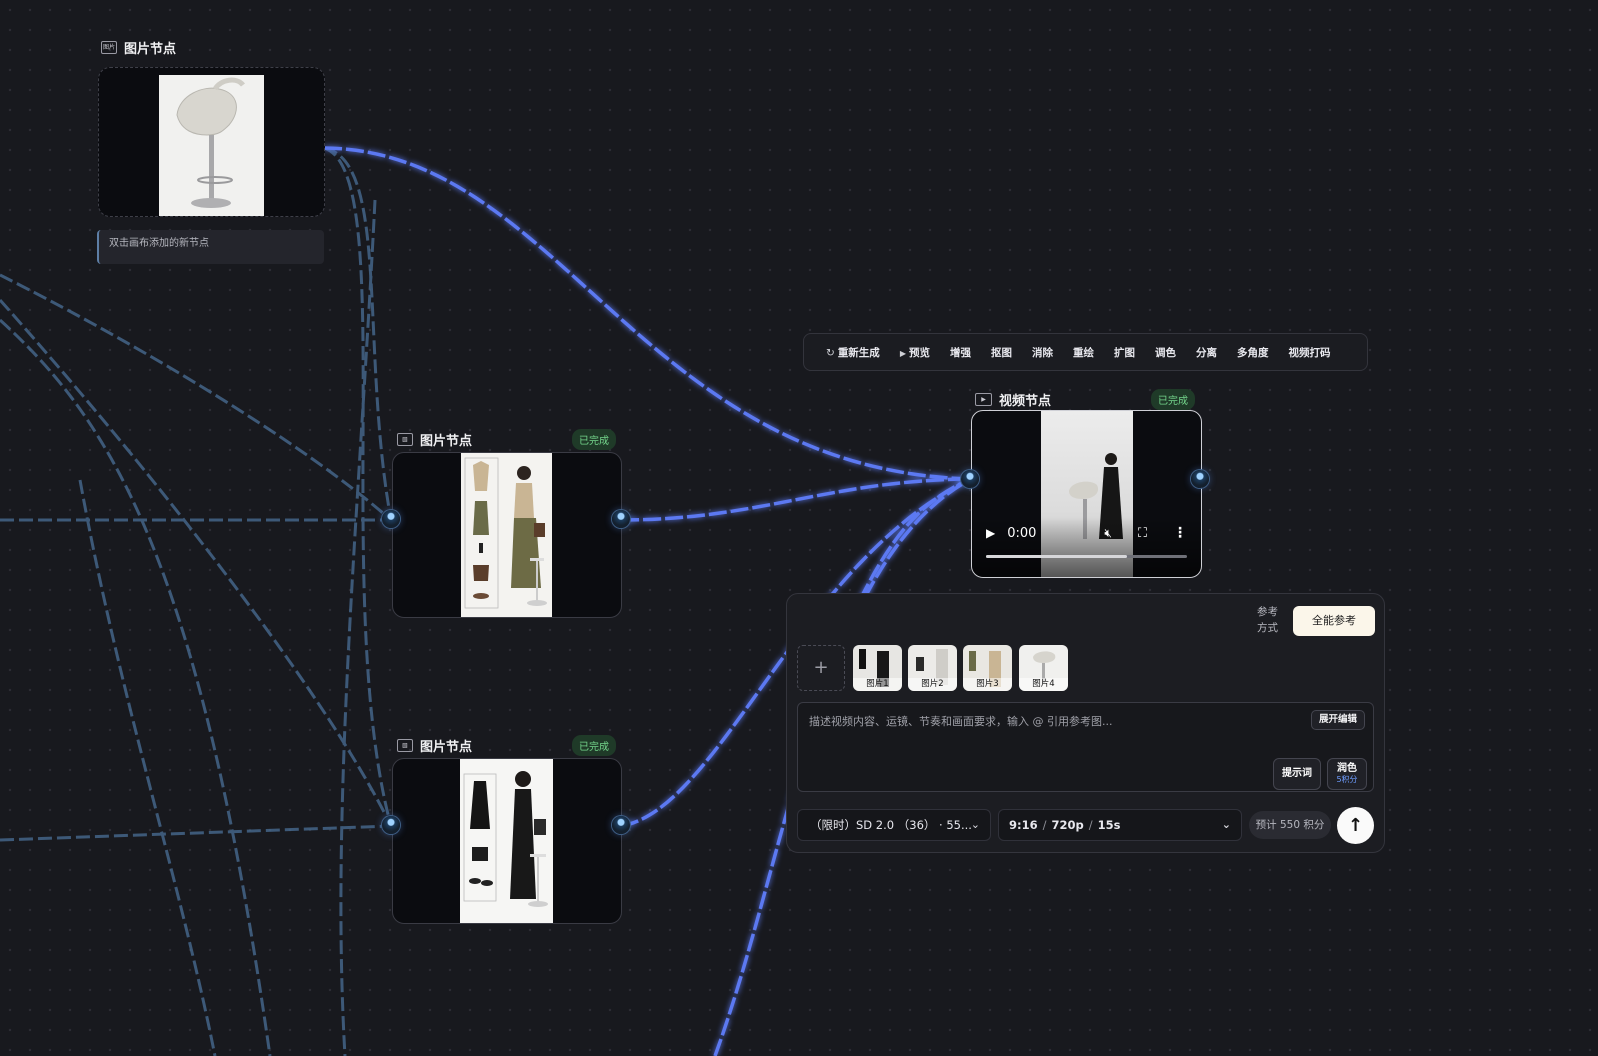  What do you see at coordinates (358, 333) in the screenshot?
I see `edge-top-to-mid` at bounding box center [358, 333].